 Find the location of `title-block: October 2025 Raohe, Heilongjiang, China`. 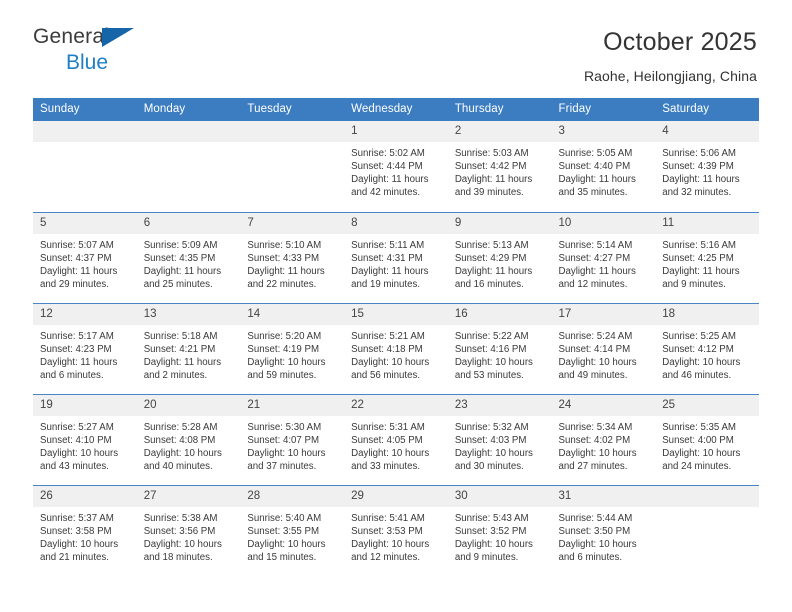

title-block: October 2025 Raohe, Heilongjiang, China is located at coordinates (670, 55).